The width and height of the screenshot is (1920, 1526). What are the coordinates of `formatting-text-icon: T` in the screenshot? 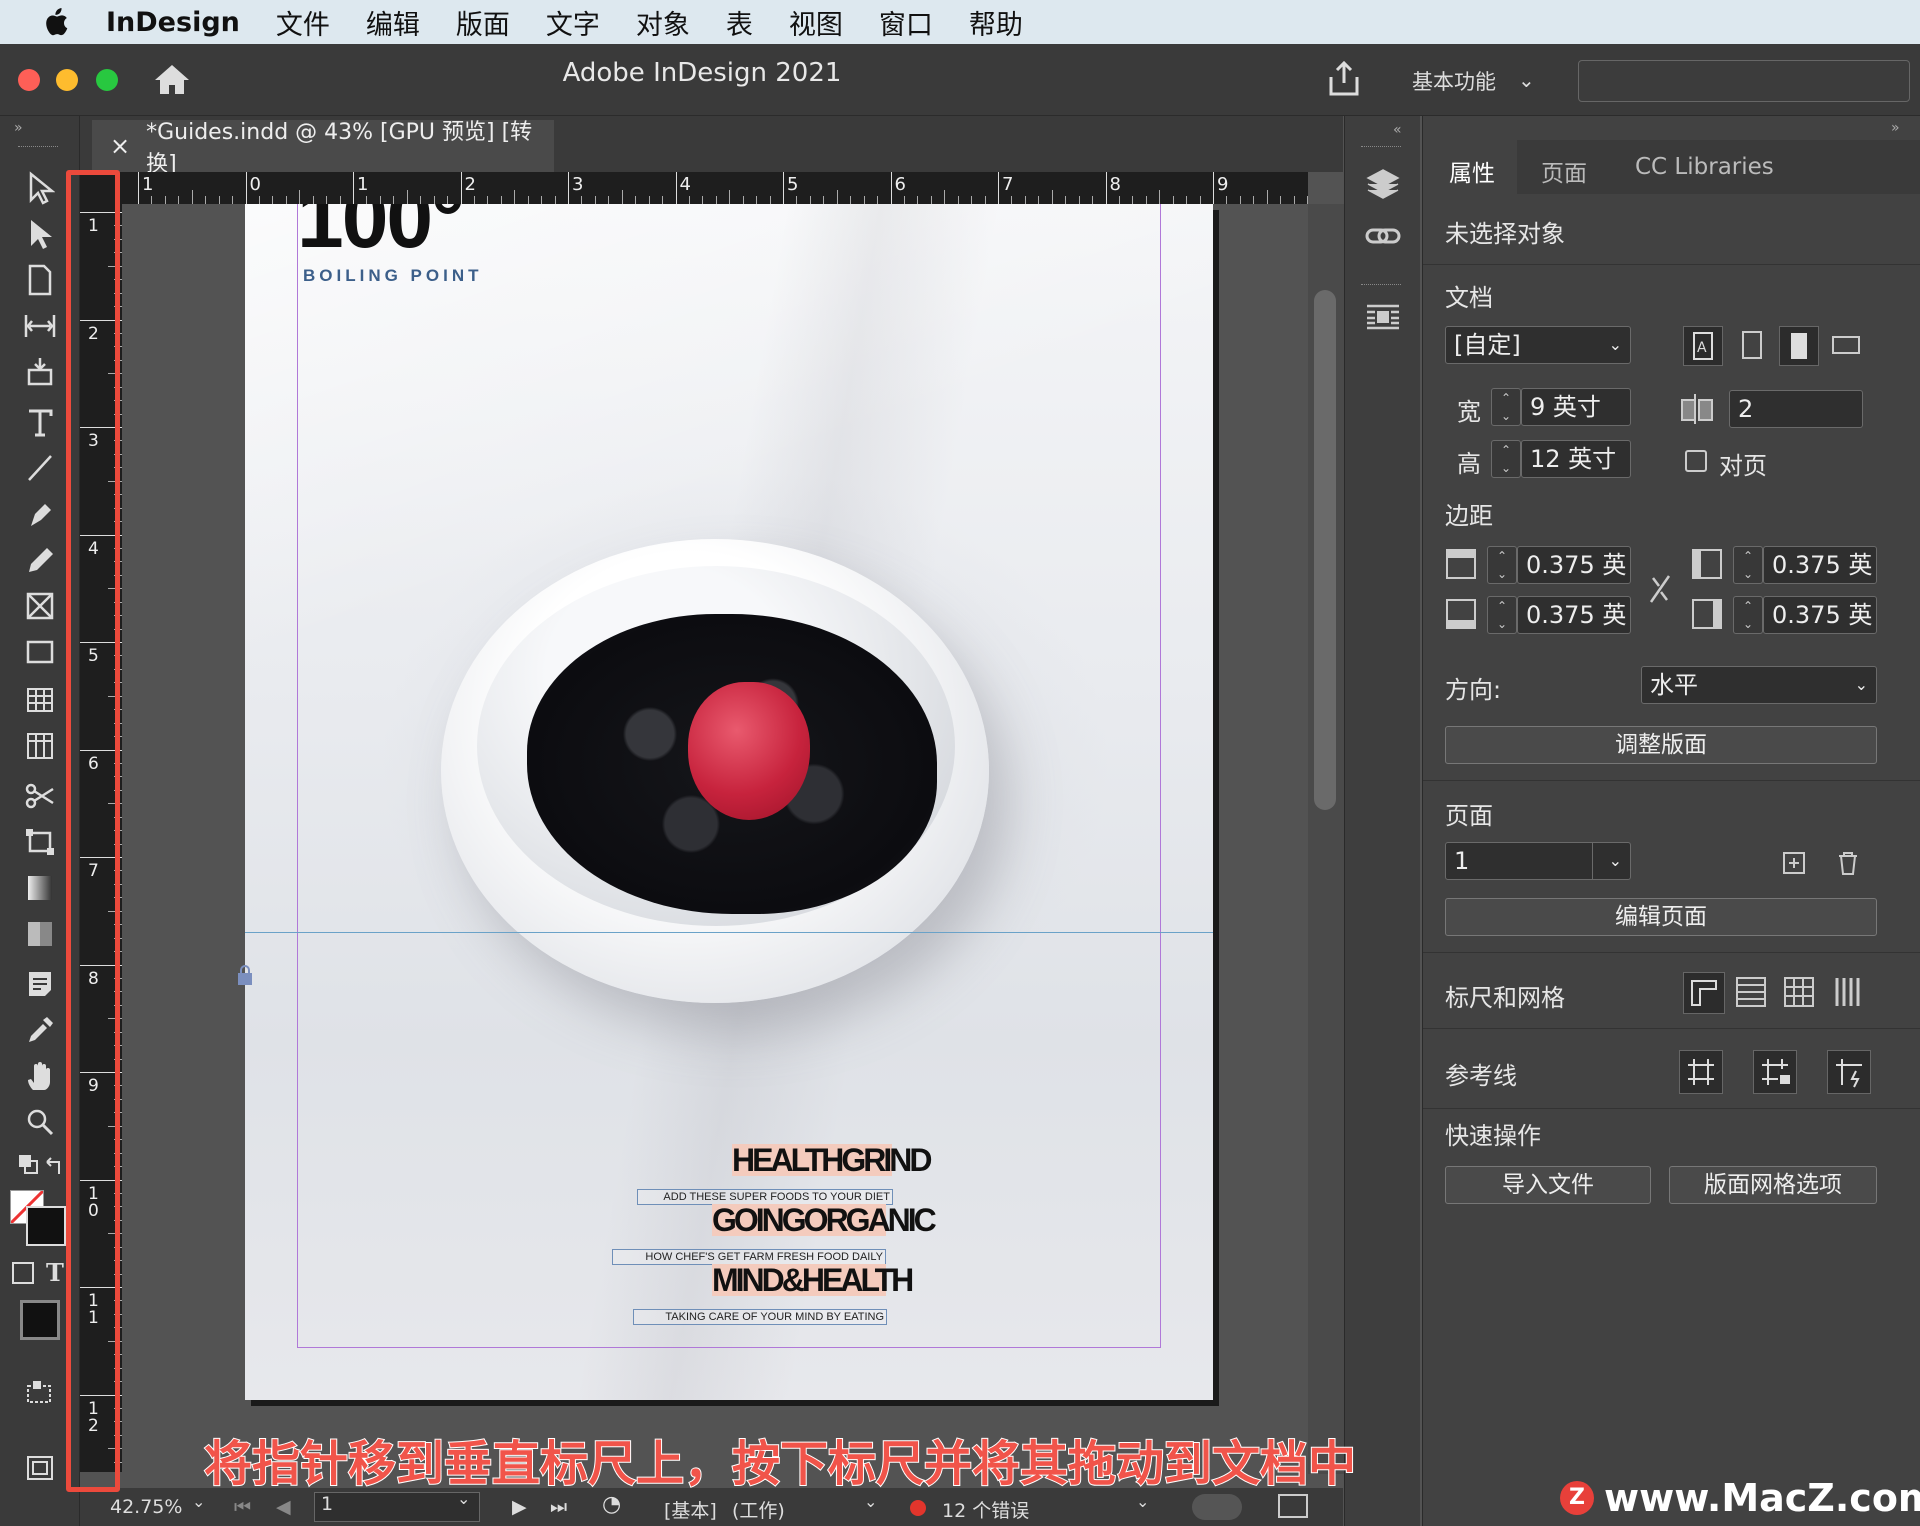 It's located at (55, 1272).